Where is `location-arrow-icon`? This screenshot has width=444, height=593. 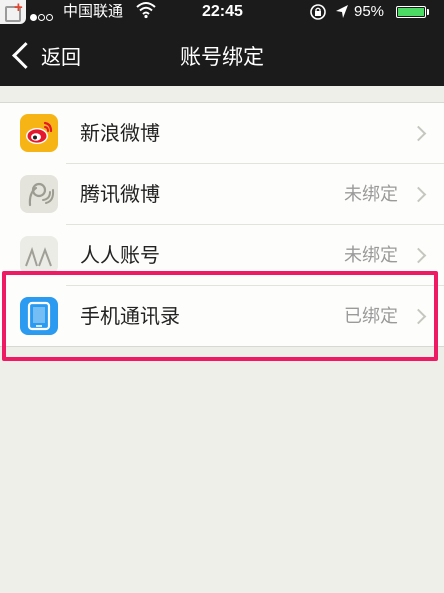 location-arrow-icon is located at coordinates (342, 14).